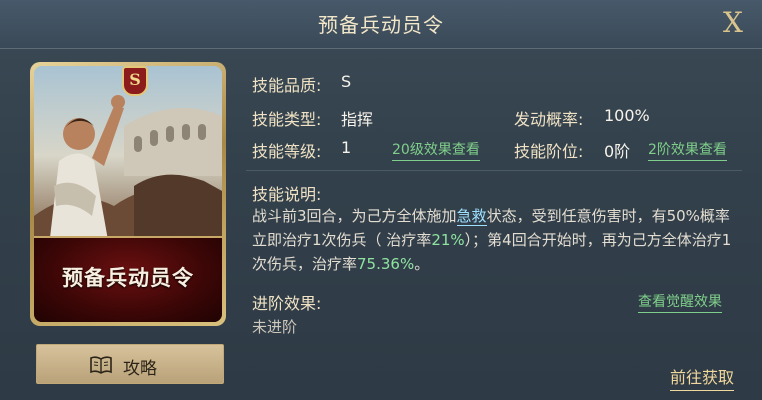 The width and height of the screenshot is (762, 400). What do you see at coordinates (140, 369) in the screenshot?
I see `guide-button-label: 攻略` at bounding box center [140, 369].